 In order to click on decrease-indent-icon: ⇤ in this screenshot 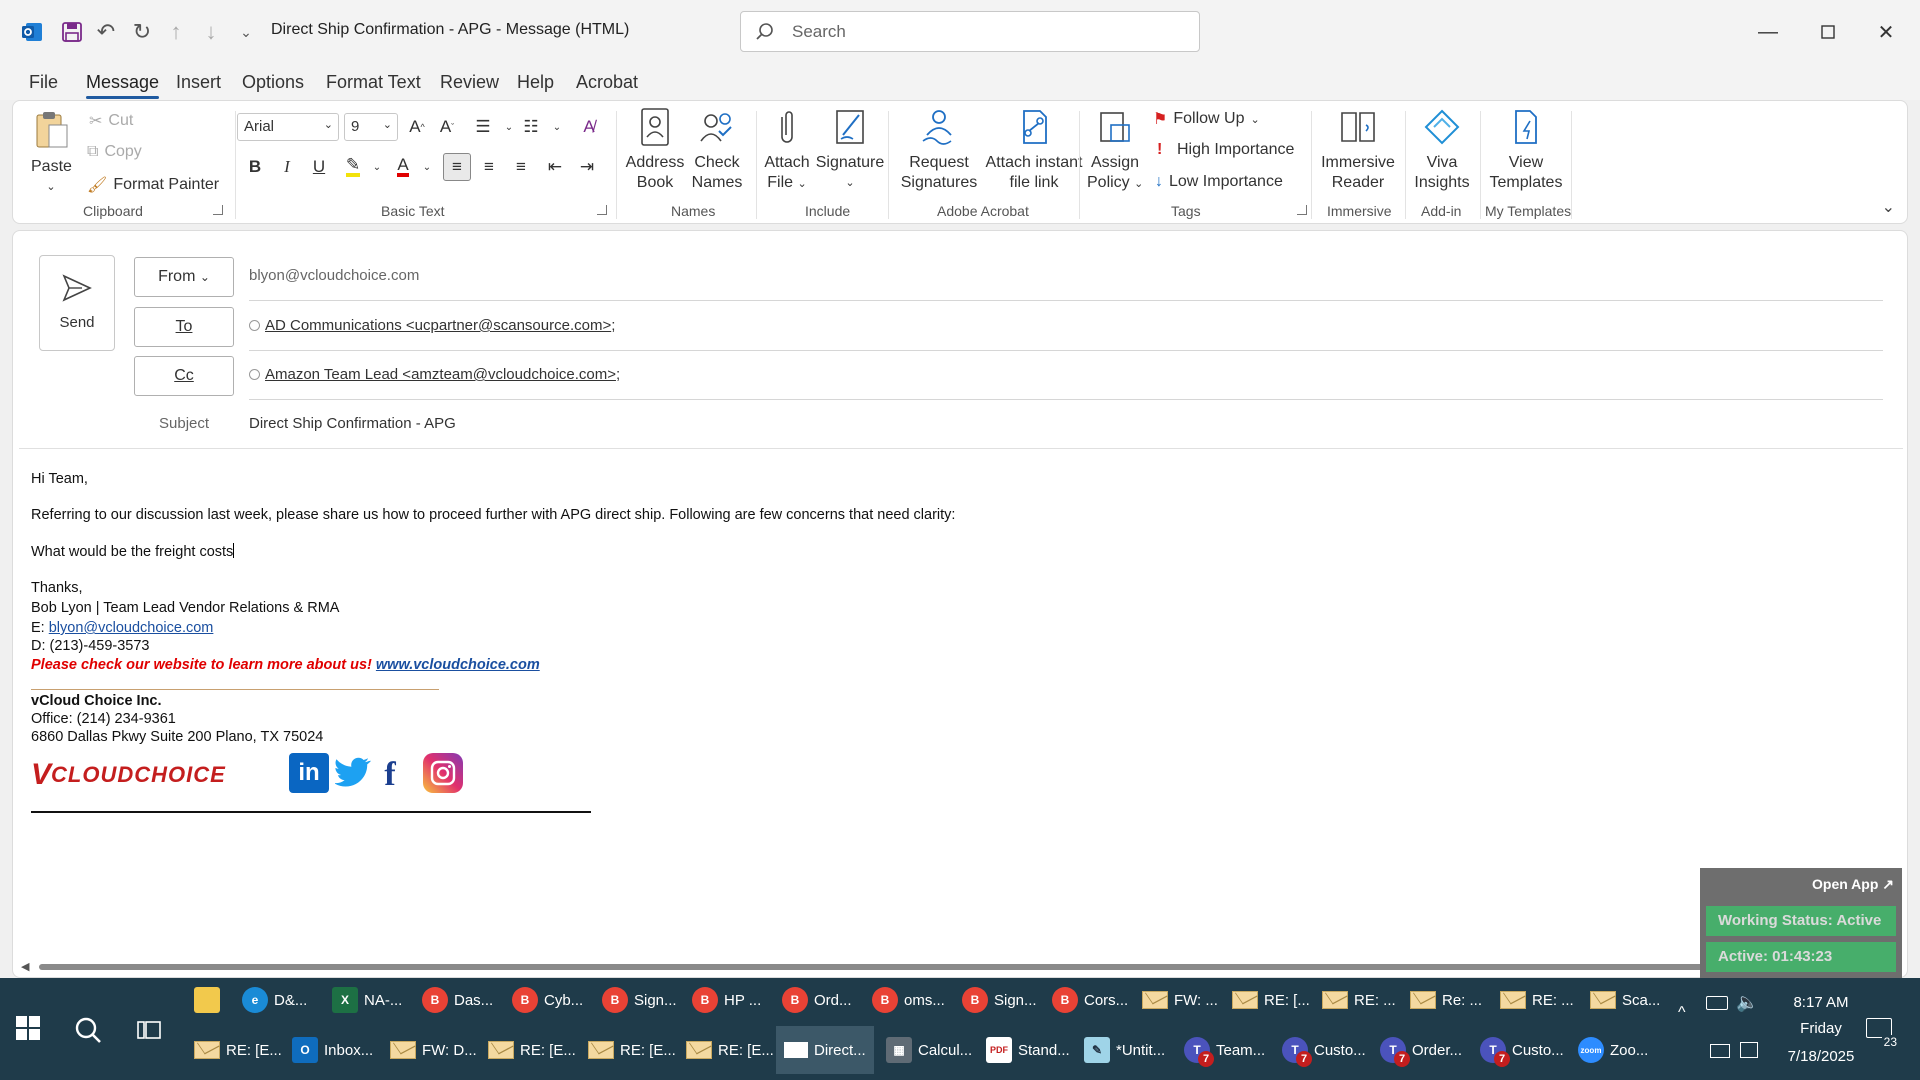, I will do `click(555, 167)`.